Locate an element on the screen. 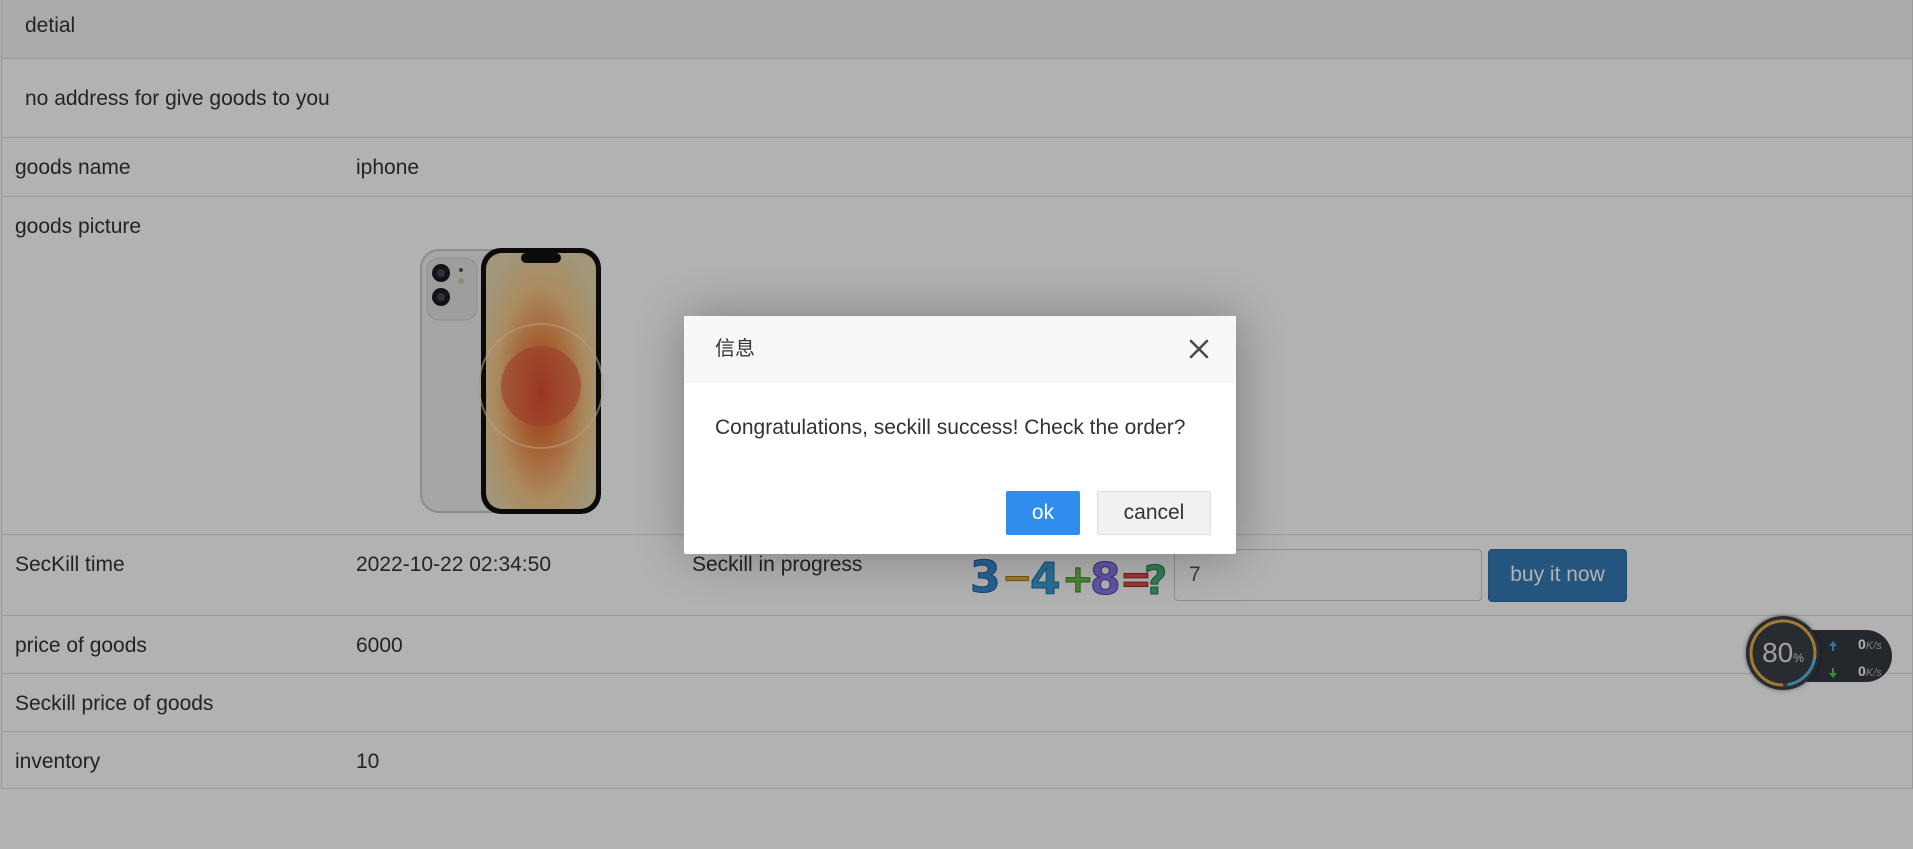 The image size is (1913, 849). dialog-title: 信息 is located at coordinates (735, 348).